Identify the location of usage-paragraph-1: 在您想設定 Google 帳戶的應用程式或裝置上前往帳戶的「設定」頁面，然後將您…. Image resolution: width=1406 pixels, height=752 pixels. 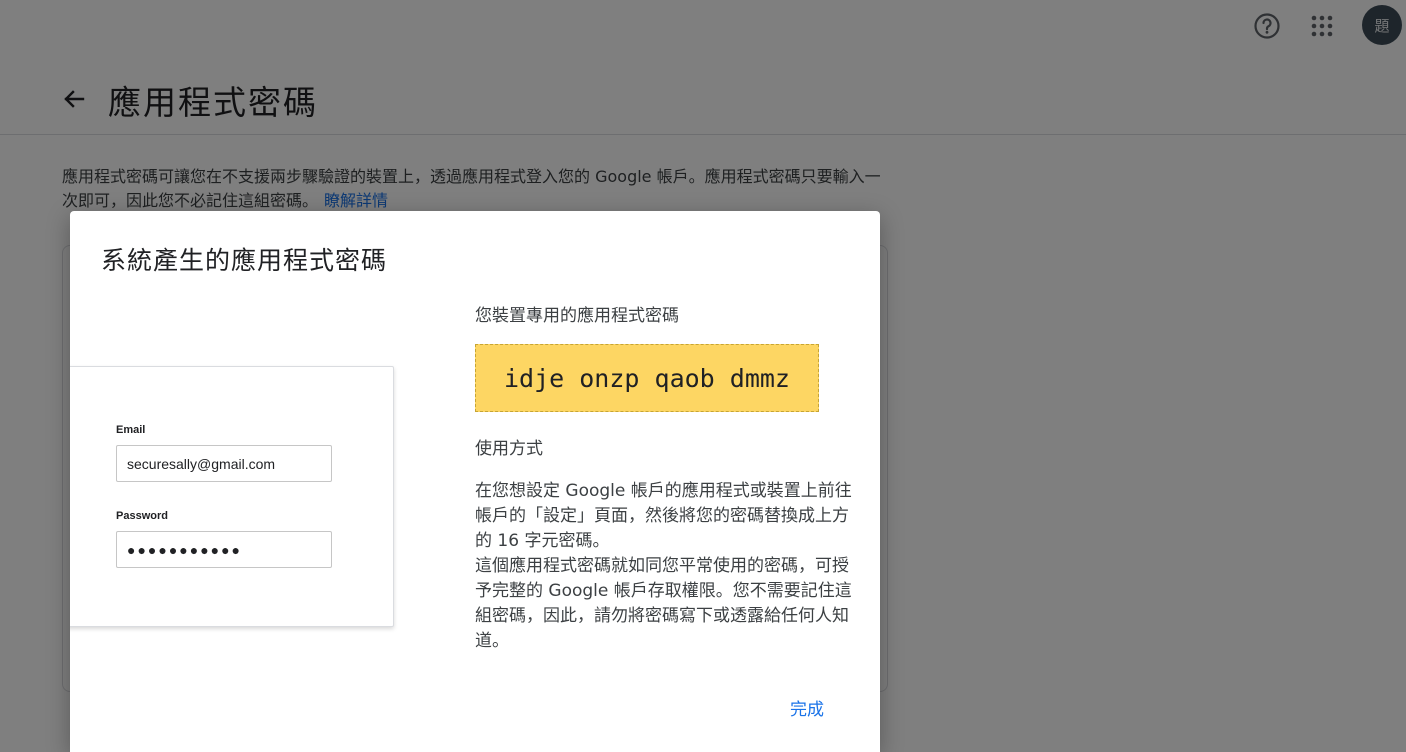
(663, 516).